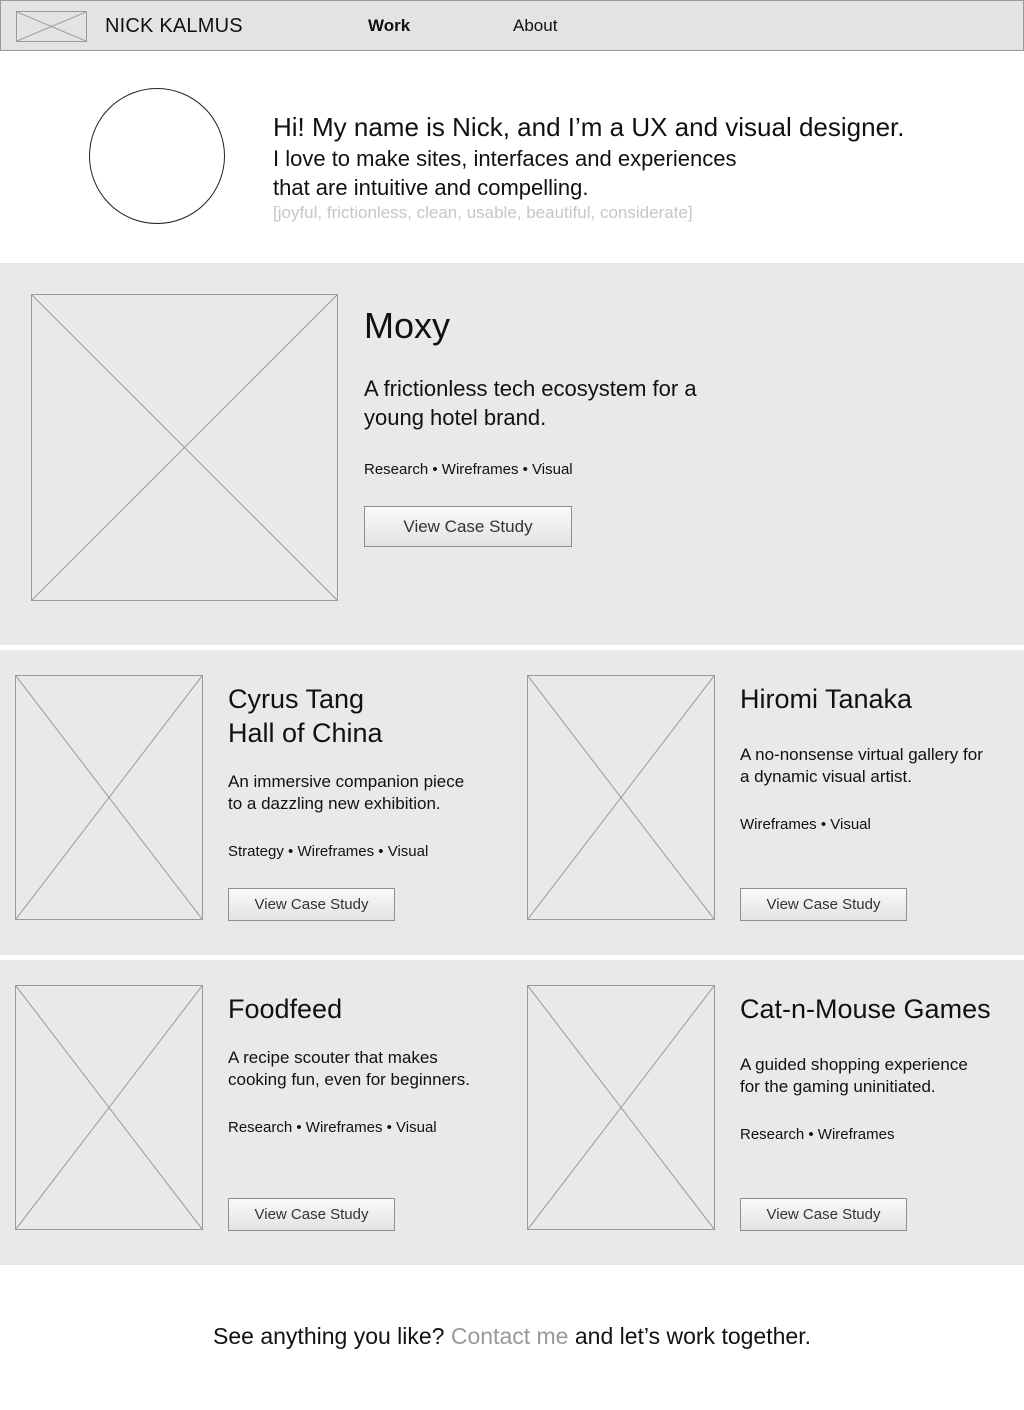 This screenshot has height=1410, width=1024. I want to click on project-title: Hiromi Tanaka, so click(826, 699).